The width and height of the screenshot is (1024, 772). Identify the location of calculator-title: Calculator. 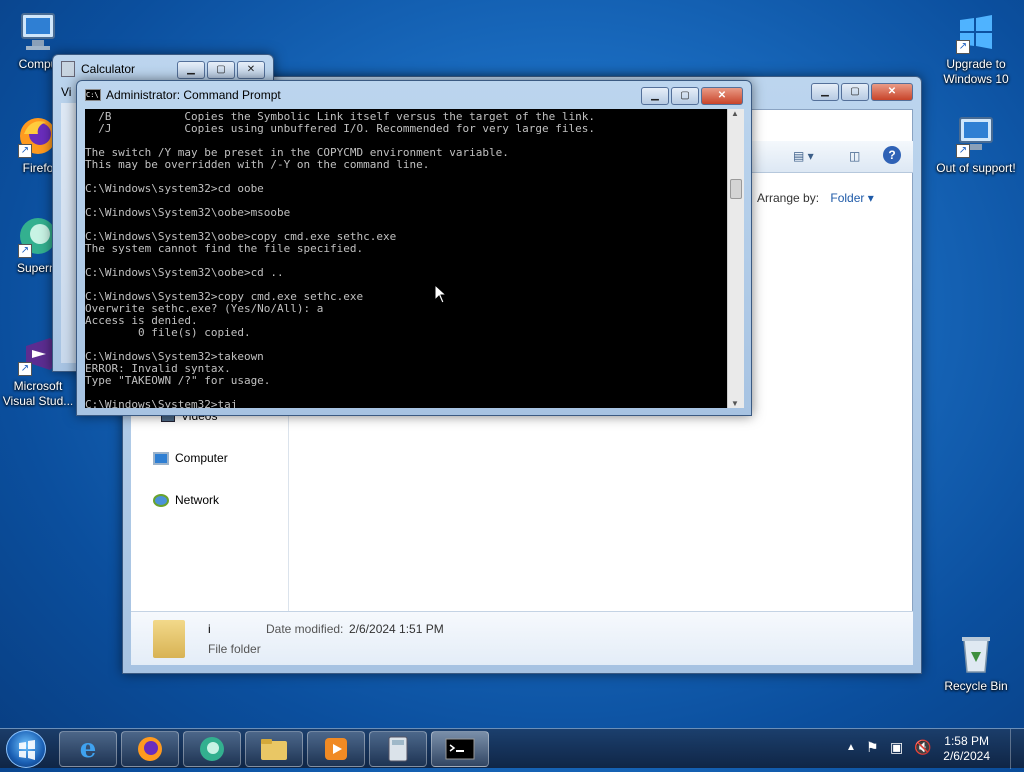
(108, 69).